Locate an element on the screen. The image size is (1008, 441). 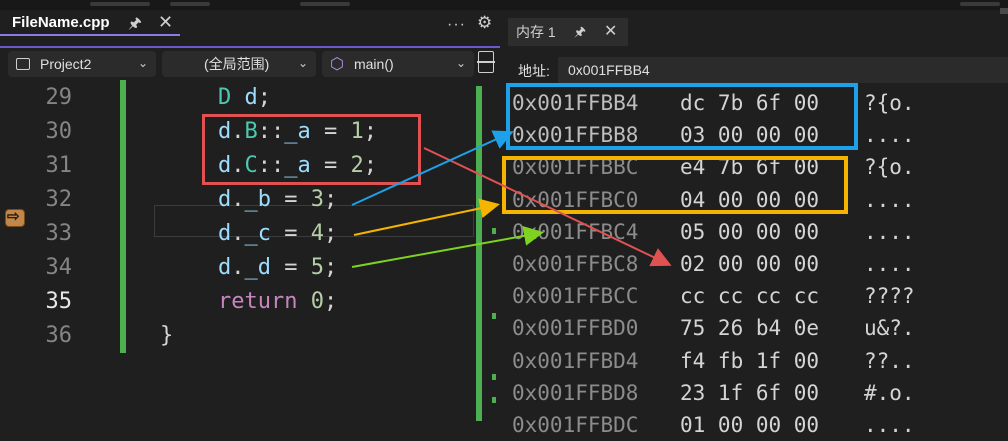
memory-address: 0x001FFBB4 is located at coordinates (575, 103).